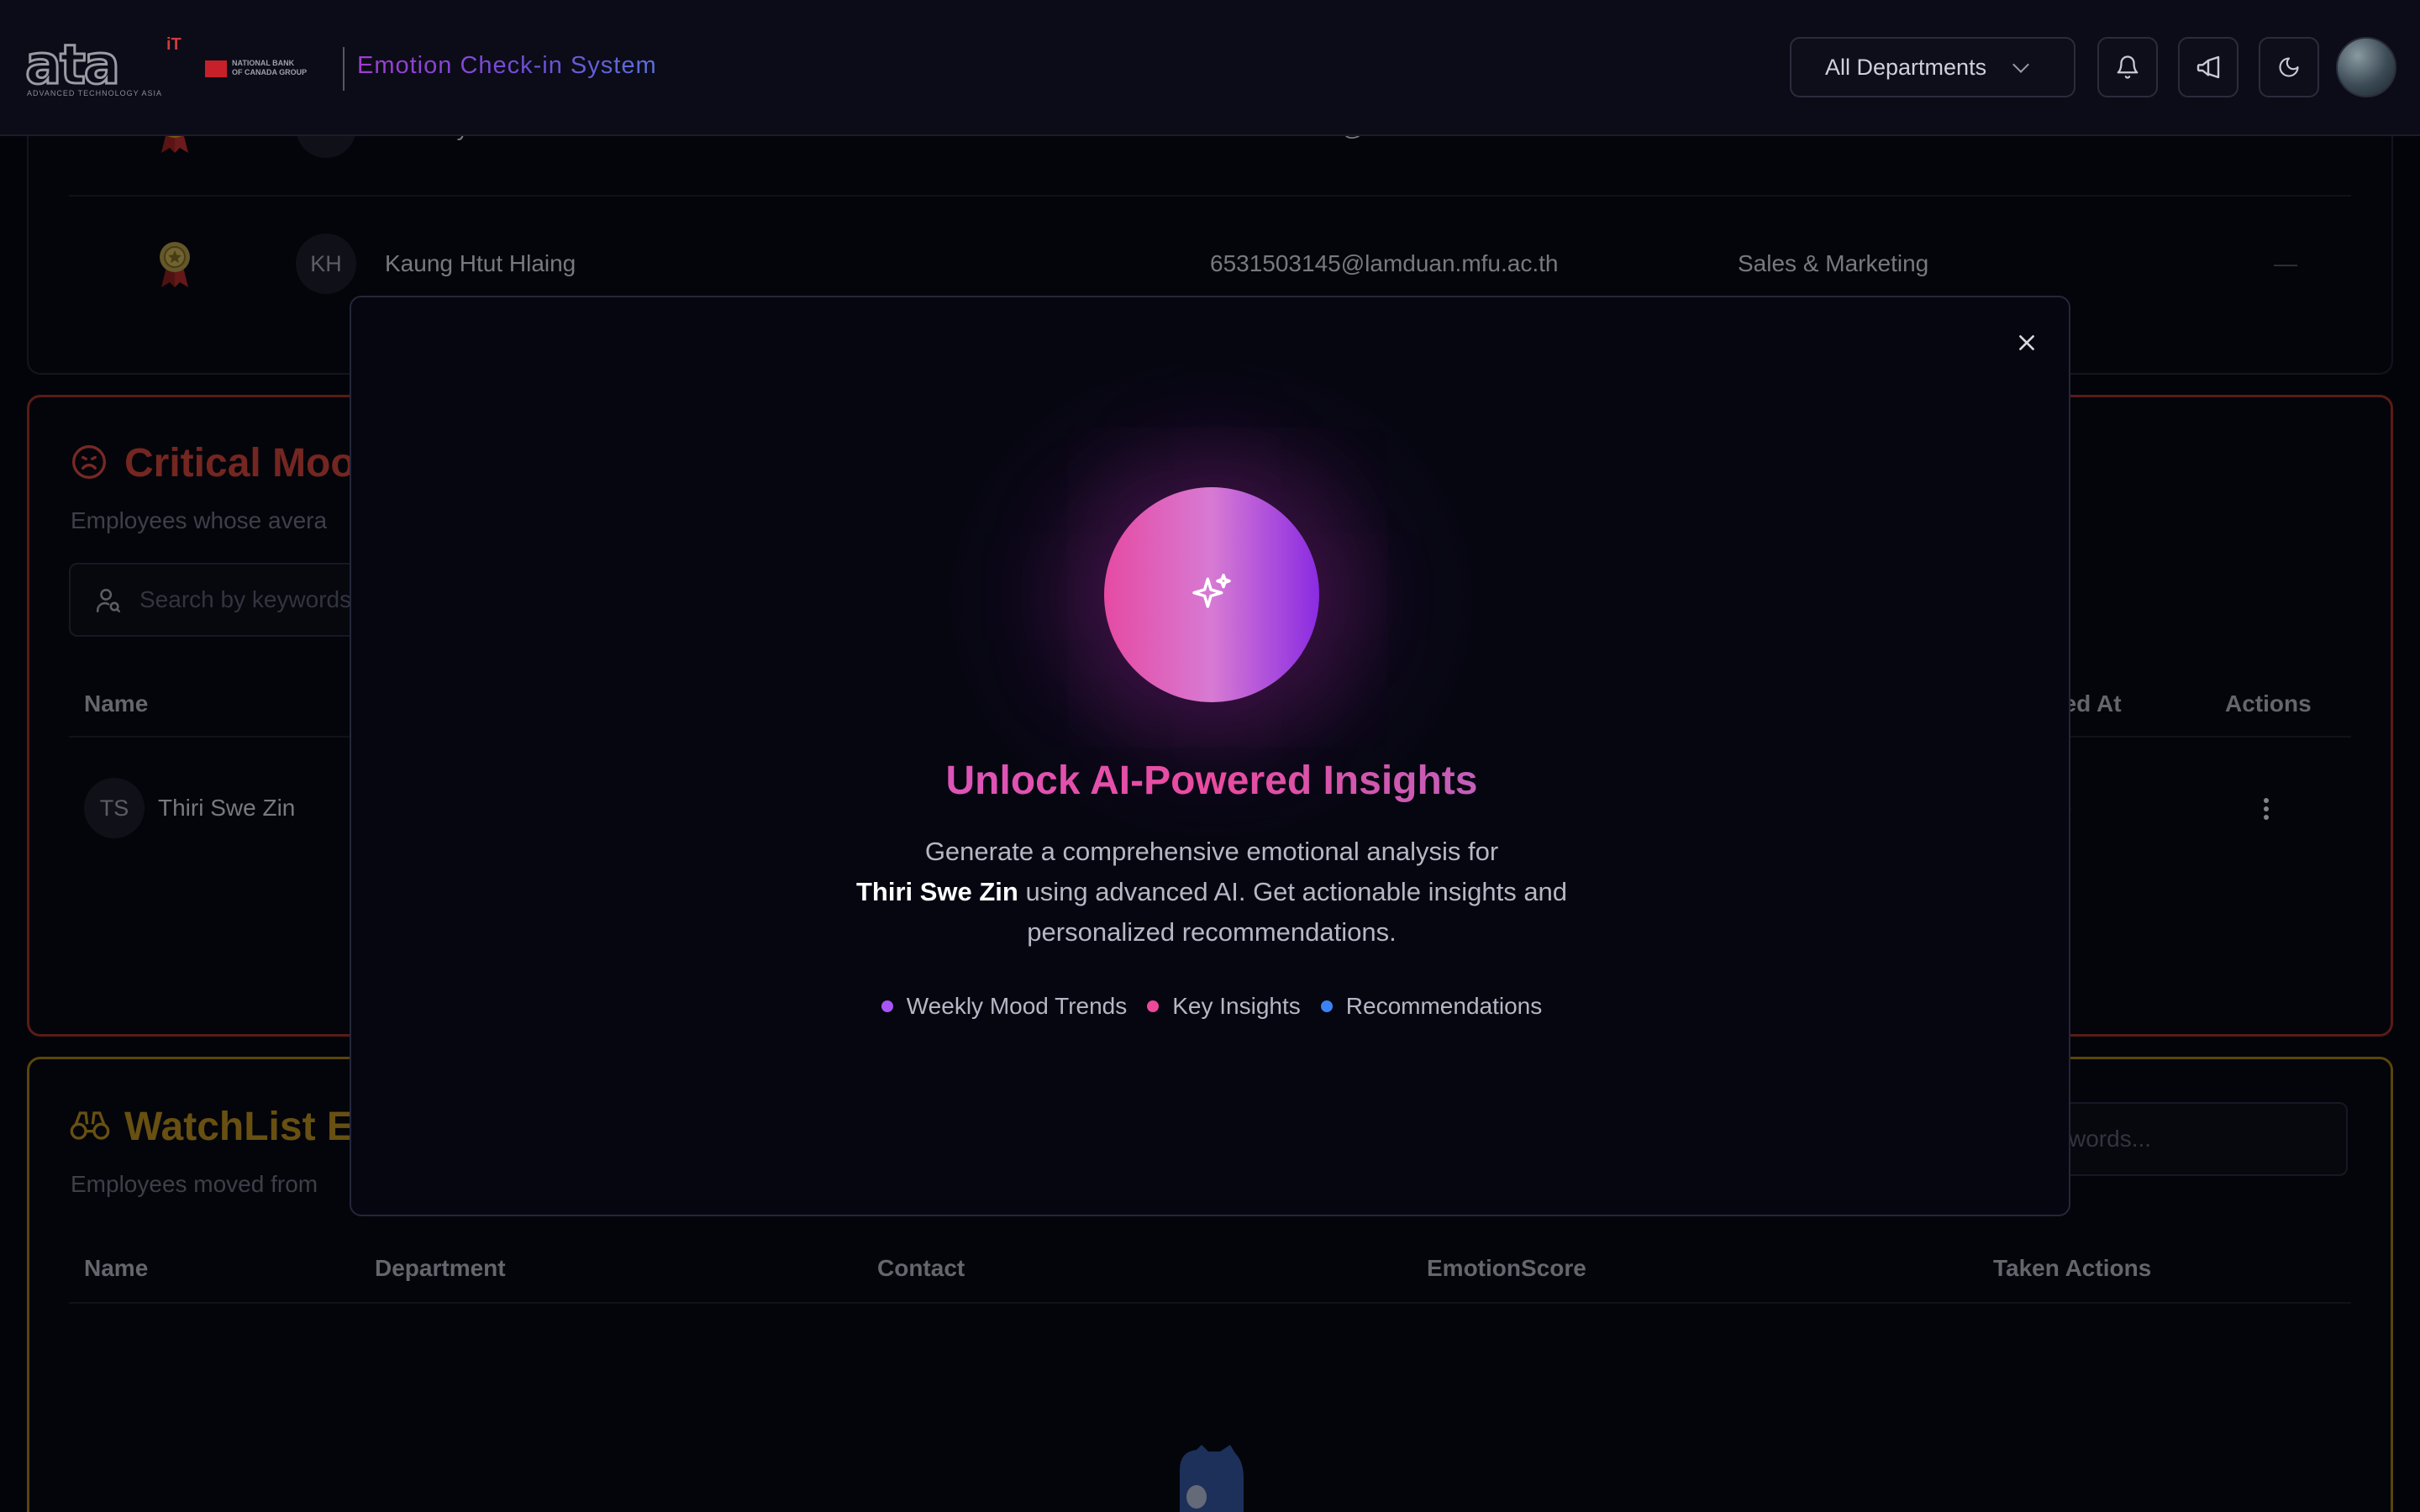 This screenshot has height=1512, width=2420. What do you see at coordinates (195, 1184) in the screenshot?
I see `watchlist-section-subtitle: Employees moved from` at bounding box center [195, 1184].